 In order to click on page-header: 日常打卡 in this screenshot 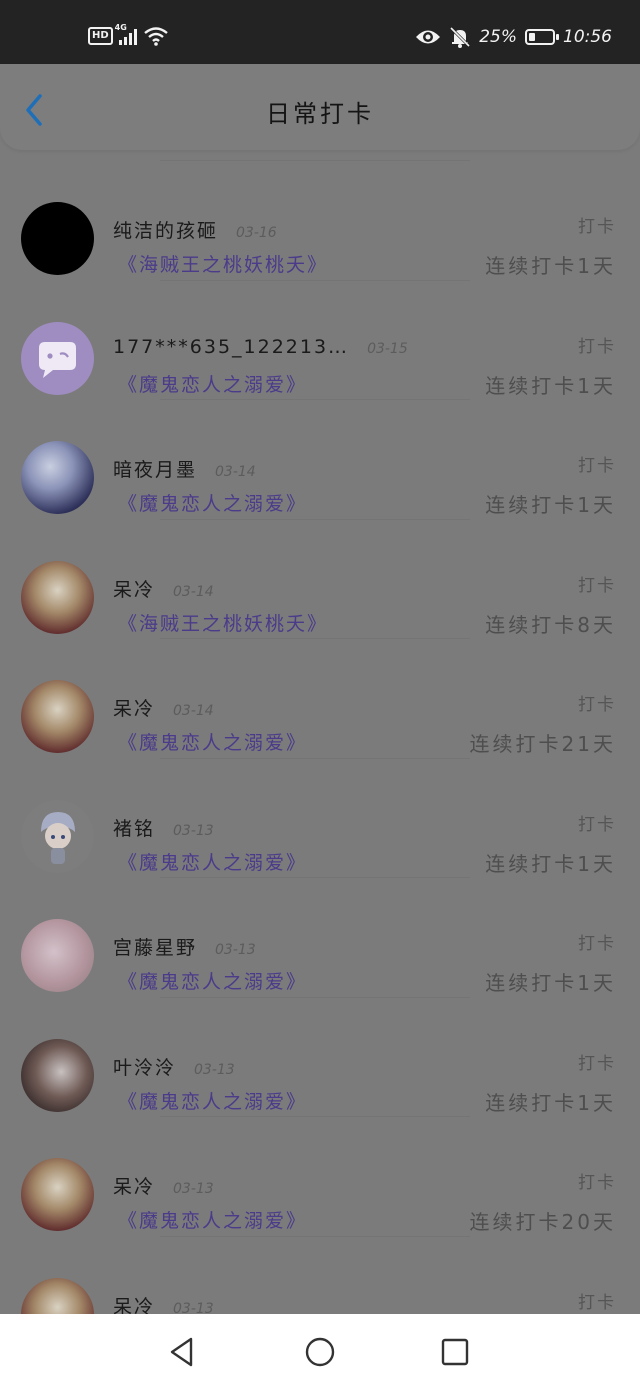, I will do `click(320, 107)`.